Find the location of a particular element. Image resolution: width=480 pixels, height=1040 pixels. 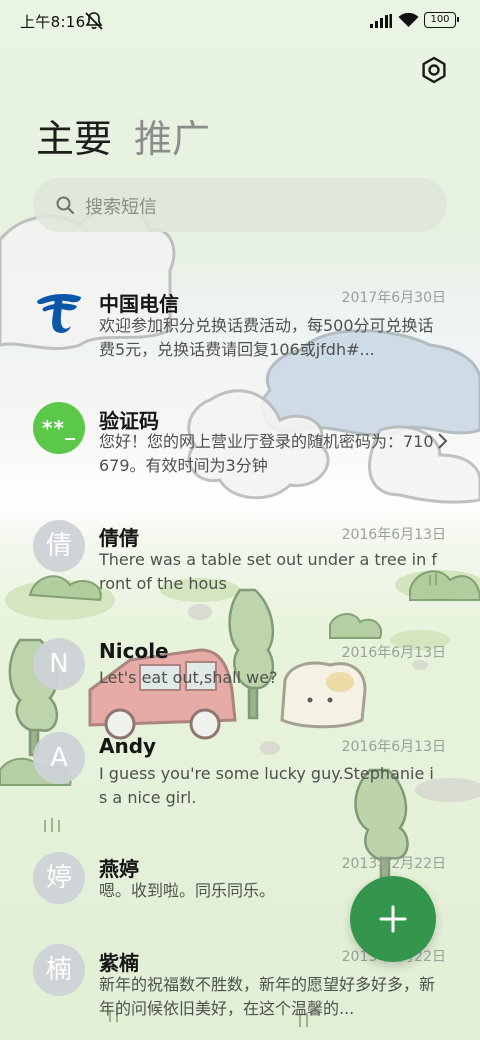

message-preview: Let's eat out,shall we? is located at coordinates (188, 677).